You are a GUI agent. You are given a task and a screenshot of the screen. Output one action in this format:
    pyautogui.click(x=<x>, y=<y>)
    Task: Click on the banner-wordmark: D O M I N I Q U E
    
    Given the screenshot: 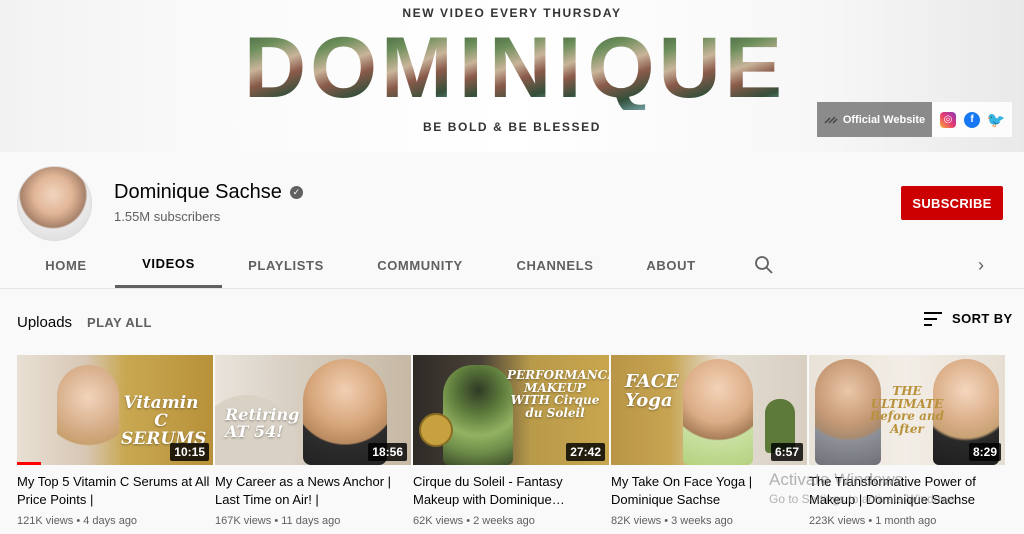 What is the action you would take?
    pyautogui.click(x=513, y=68)
    